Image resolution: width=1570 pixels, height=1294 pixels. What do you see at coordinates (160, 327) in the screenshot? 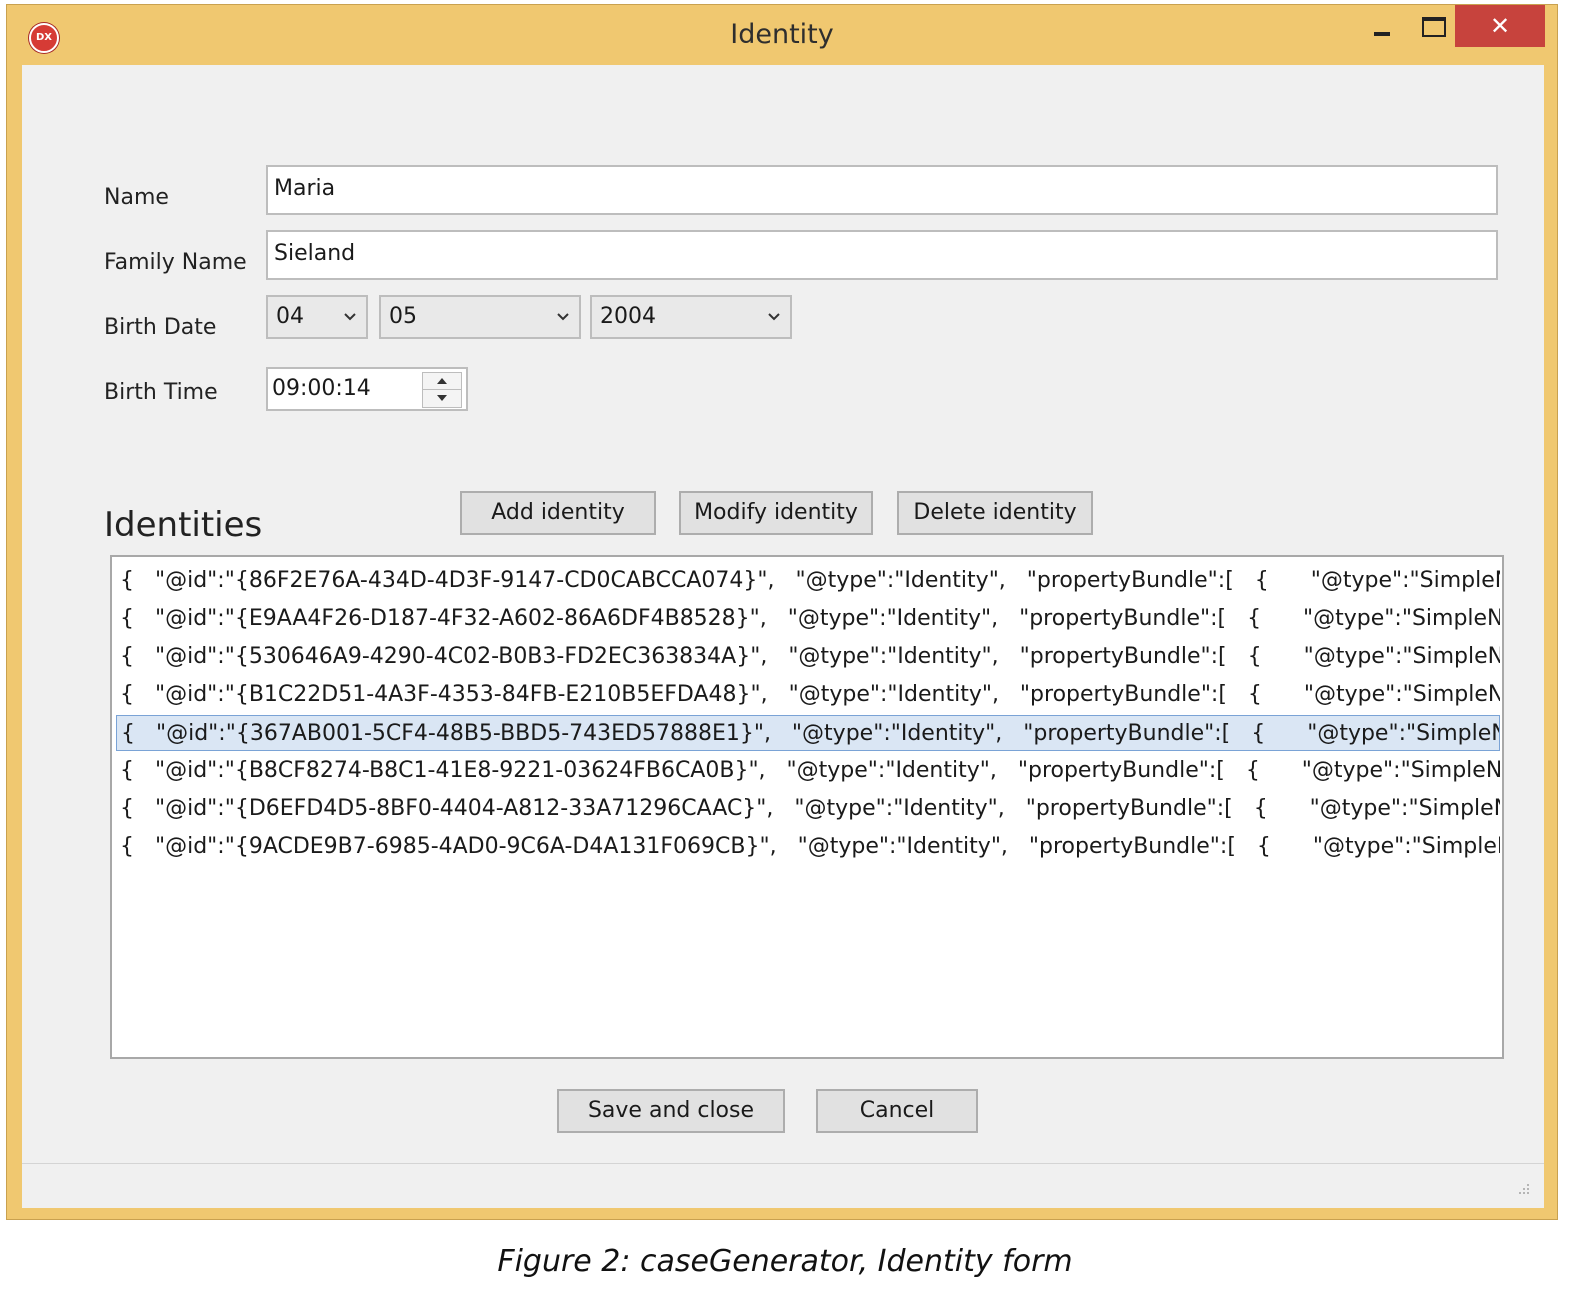
I see `birth-date-label: Birth Date` at bounding box center [160, 327].